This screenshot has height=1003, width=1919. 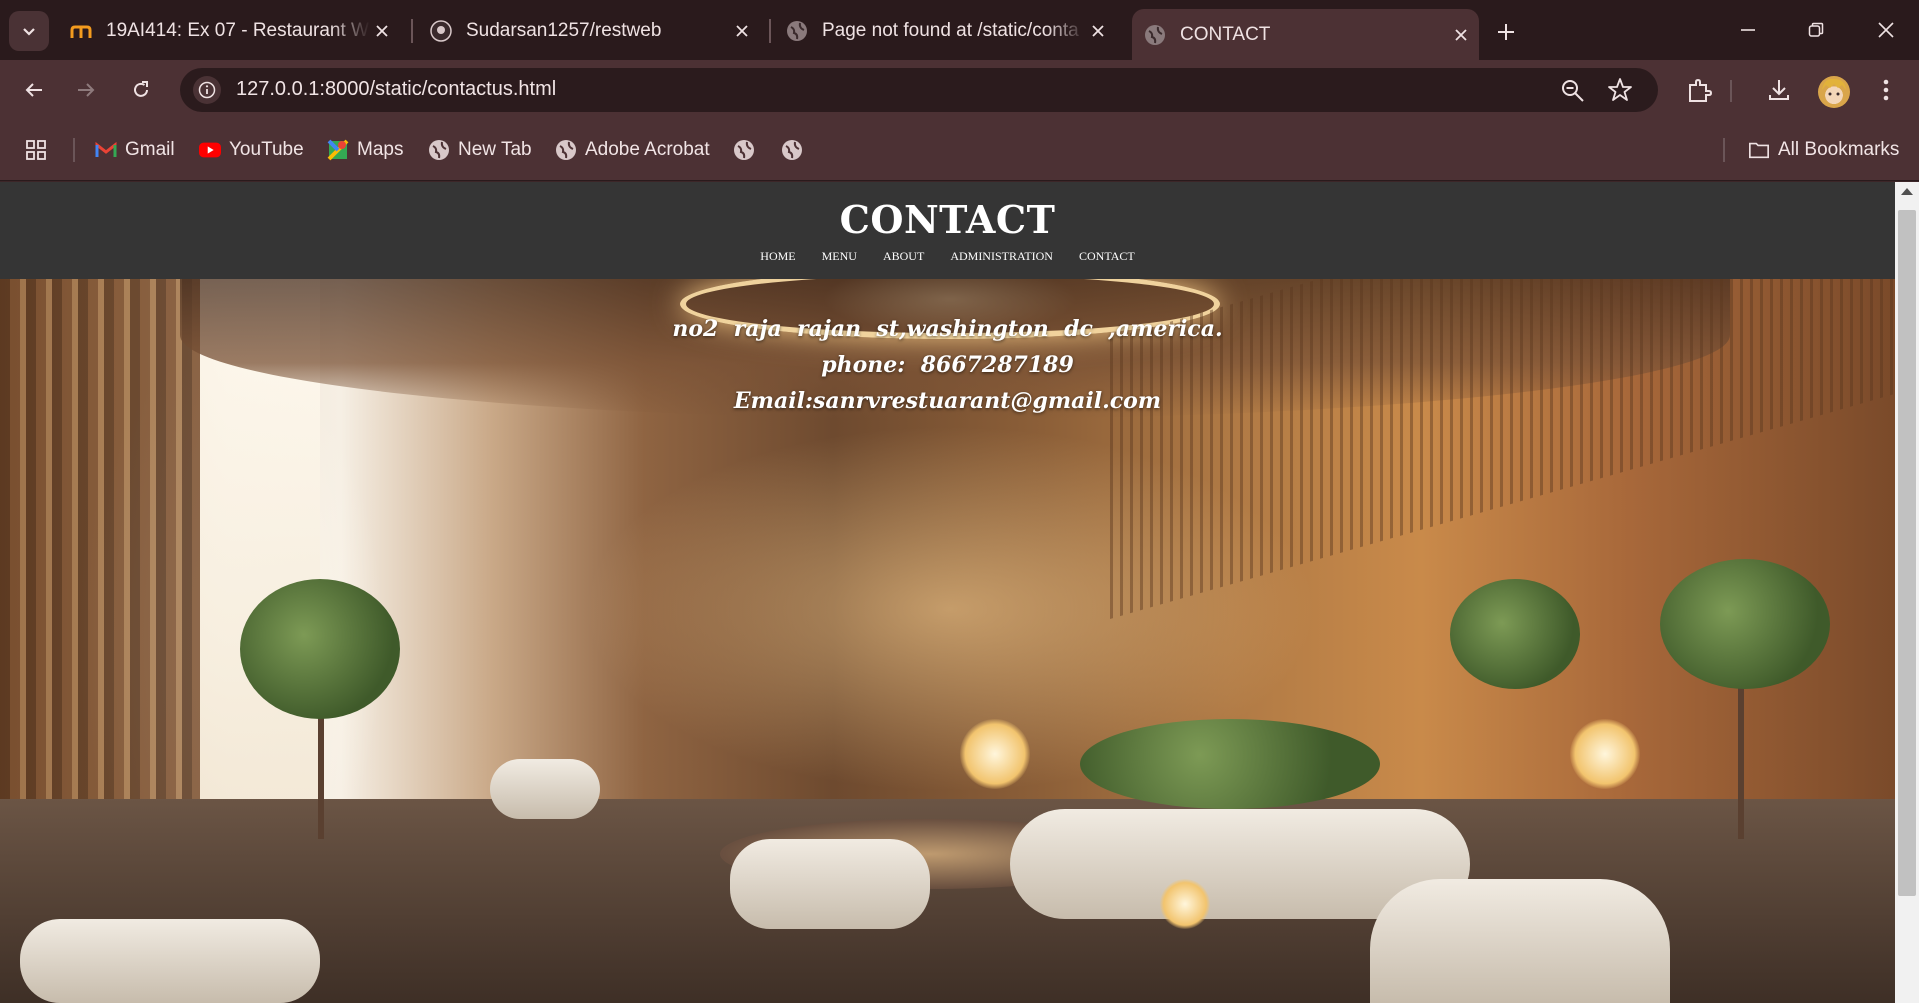 What do you see at coordinates (1620, 90) in the screenshot?
I see `bookmark-star-icon` at bounding box center [1620, 90].